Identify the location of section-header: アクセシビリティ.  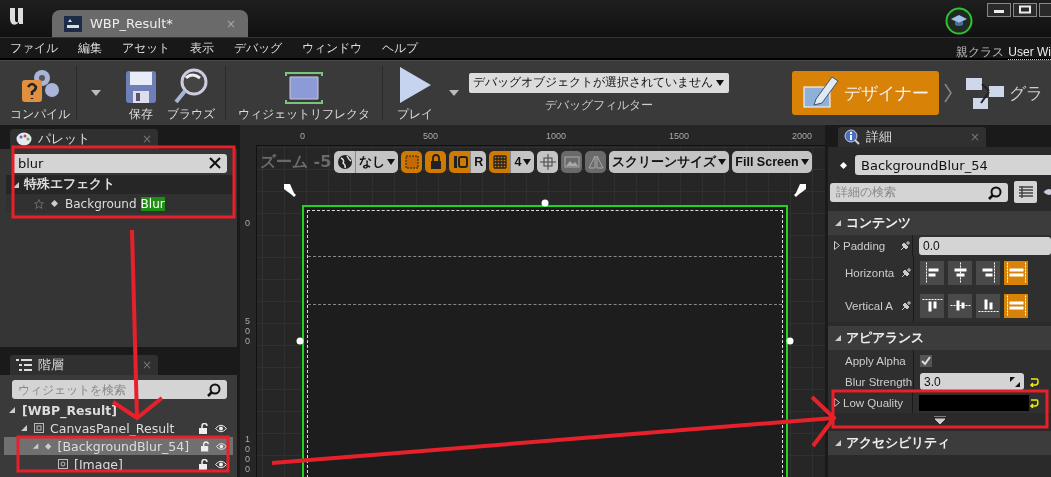
(939, 443).